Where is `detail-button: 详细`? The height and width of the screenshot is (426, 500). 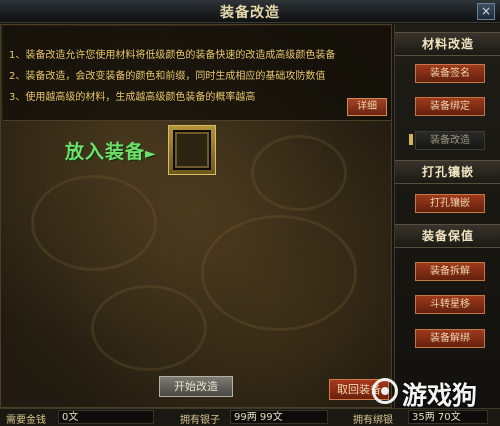
detail-button: 详细 is located at coordinates (367, 107).